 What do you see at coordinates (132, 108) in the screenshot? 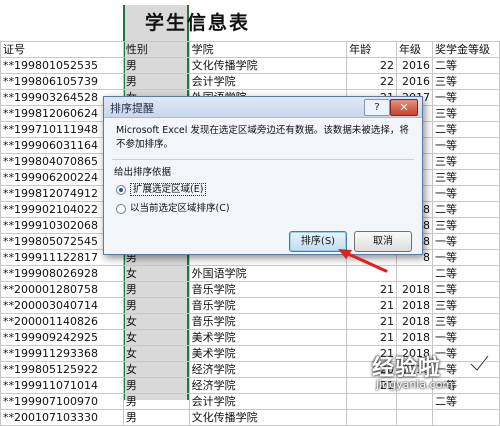
I see `dialog-title: 排序提醒` at bounding box center [132, 108].